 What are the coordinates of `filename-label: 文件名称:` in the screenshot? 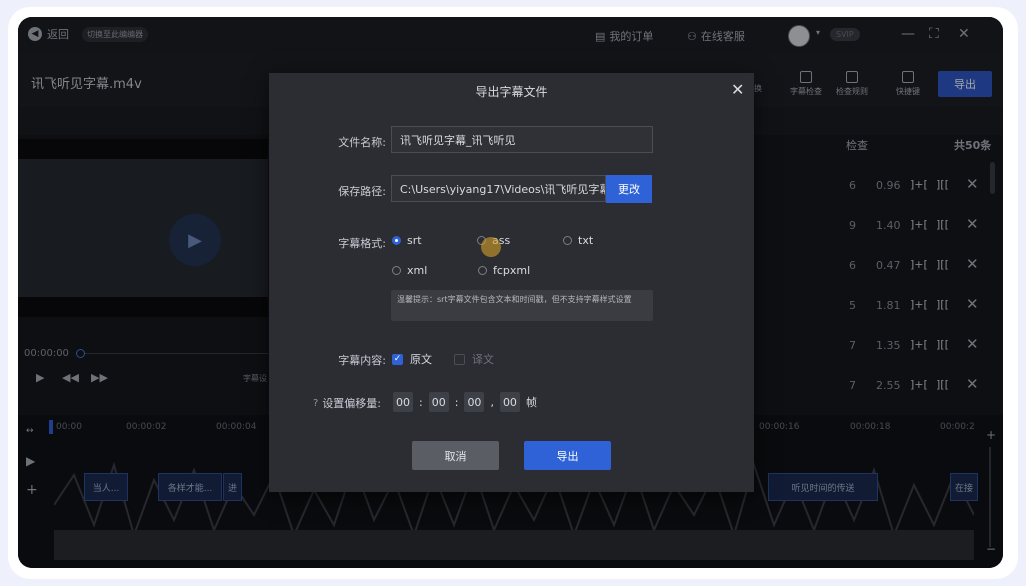 It's located at (362, 142).